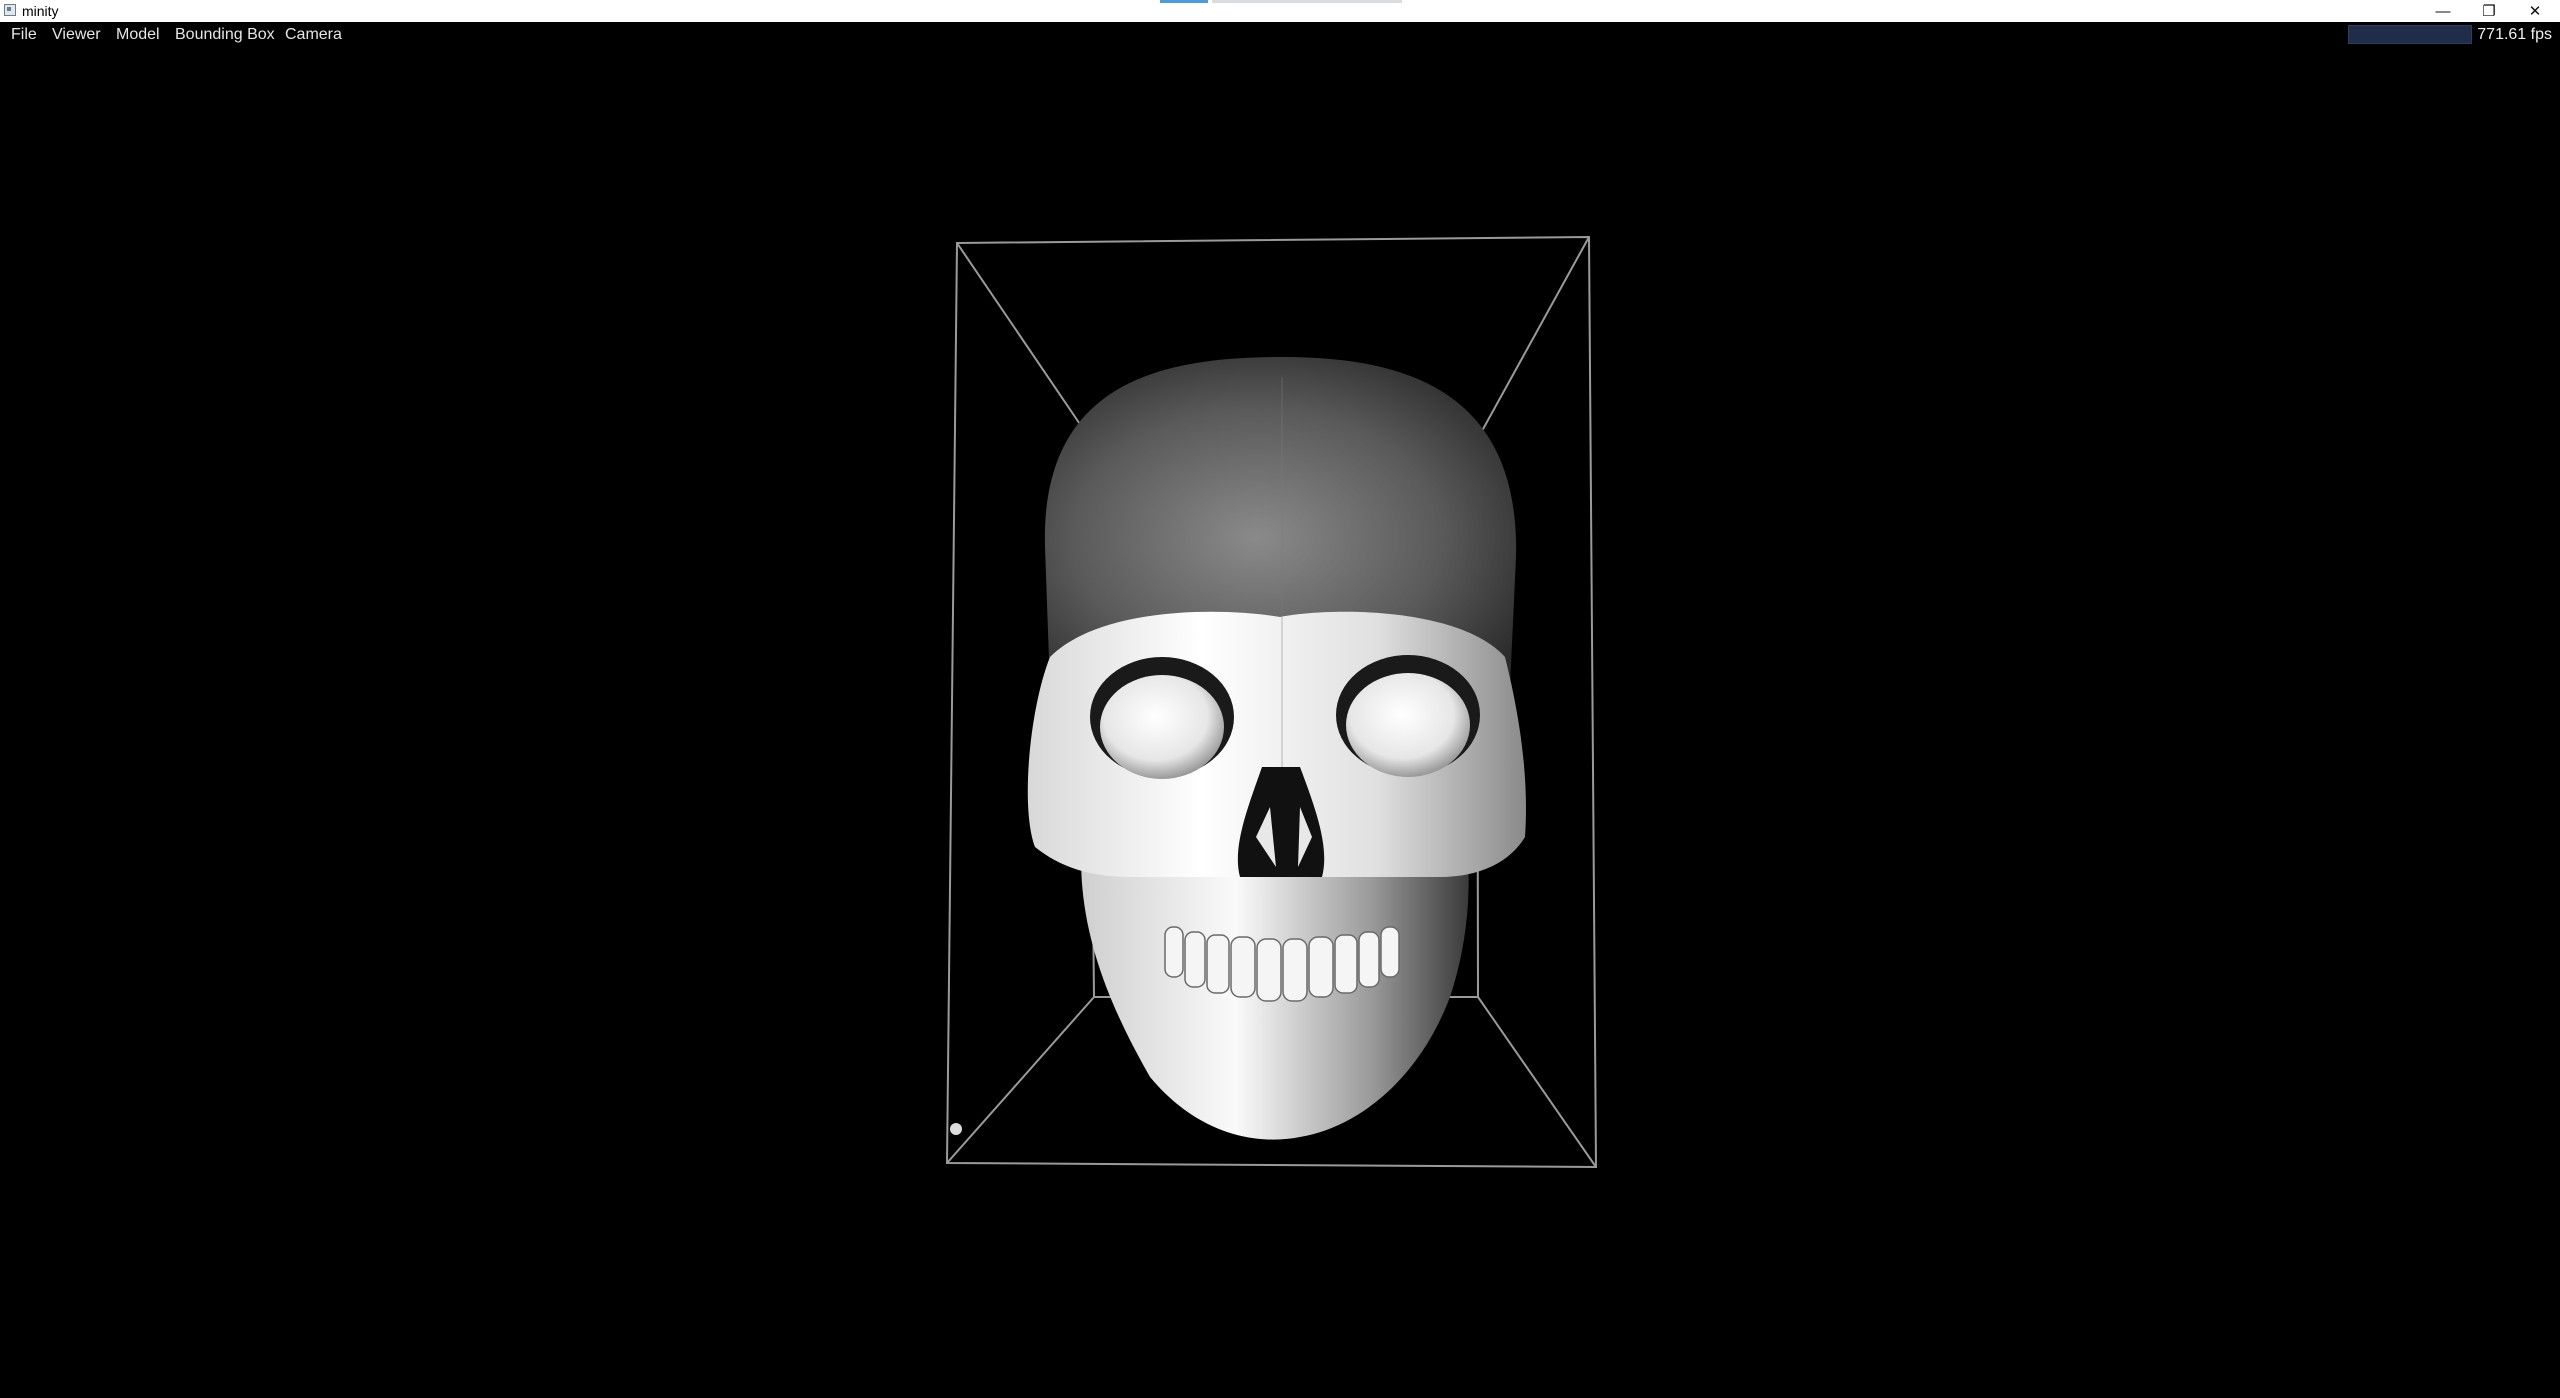 The width and height of the screenshot is (2560, 1398). Describe the element at coordinates (1184, 1) in the screenshot. I see `title-indicator` at that location.